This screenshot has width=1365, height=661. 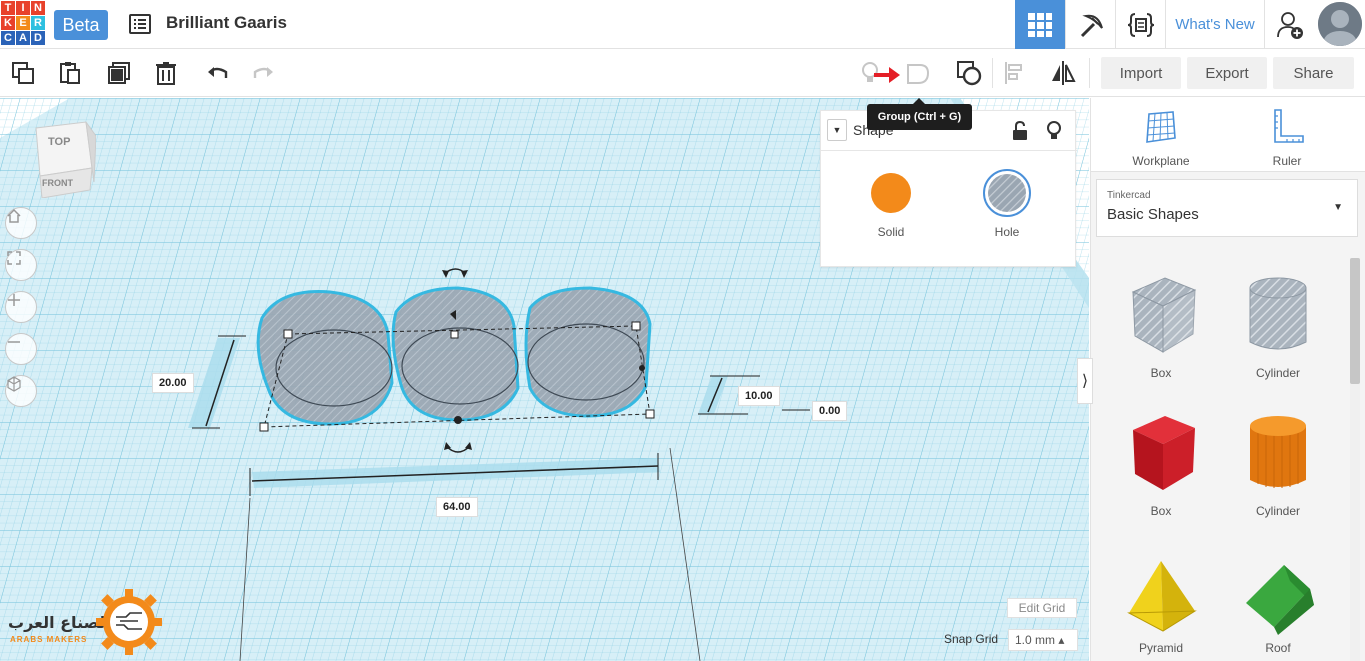 I want to click on ungroup-icon, so click(x=969, y=73).